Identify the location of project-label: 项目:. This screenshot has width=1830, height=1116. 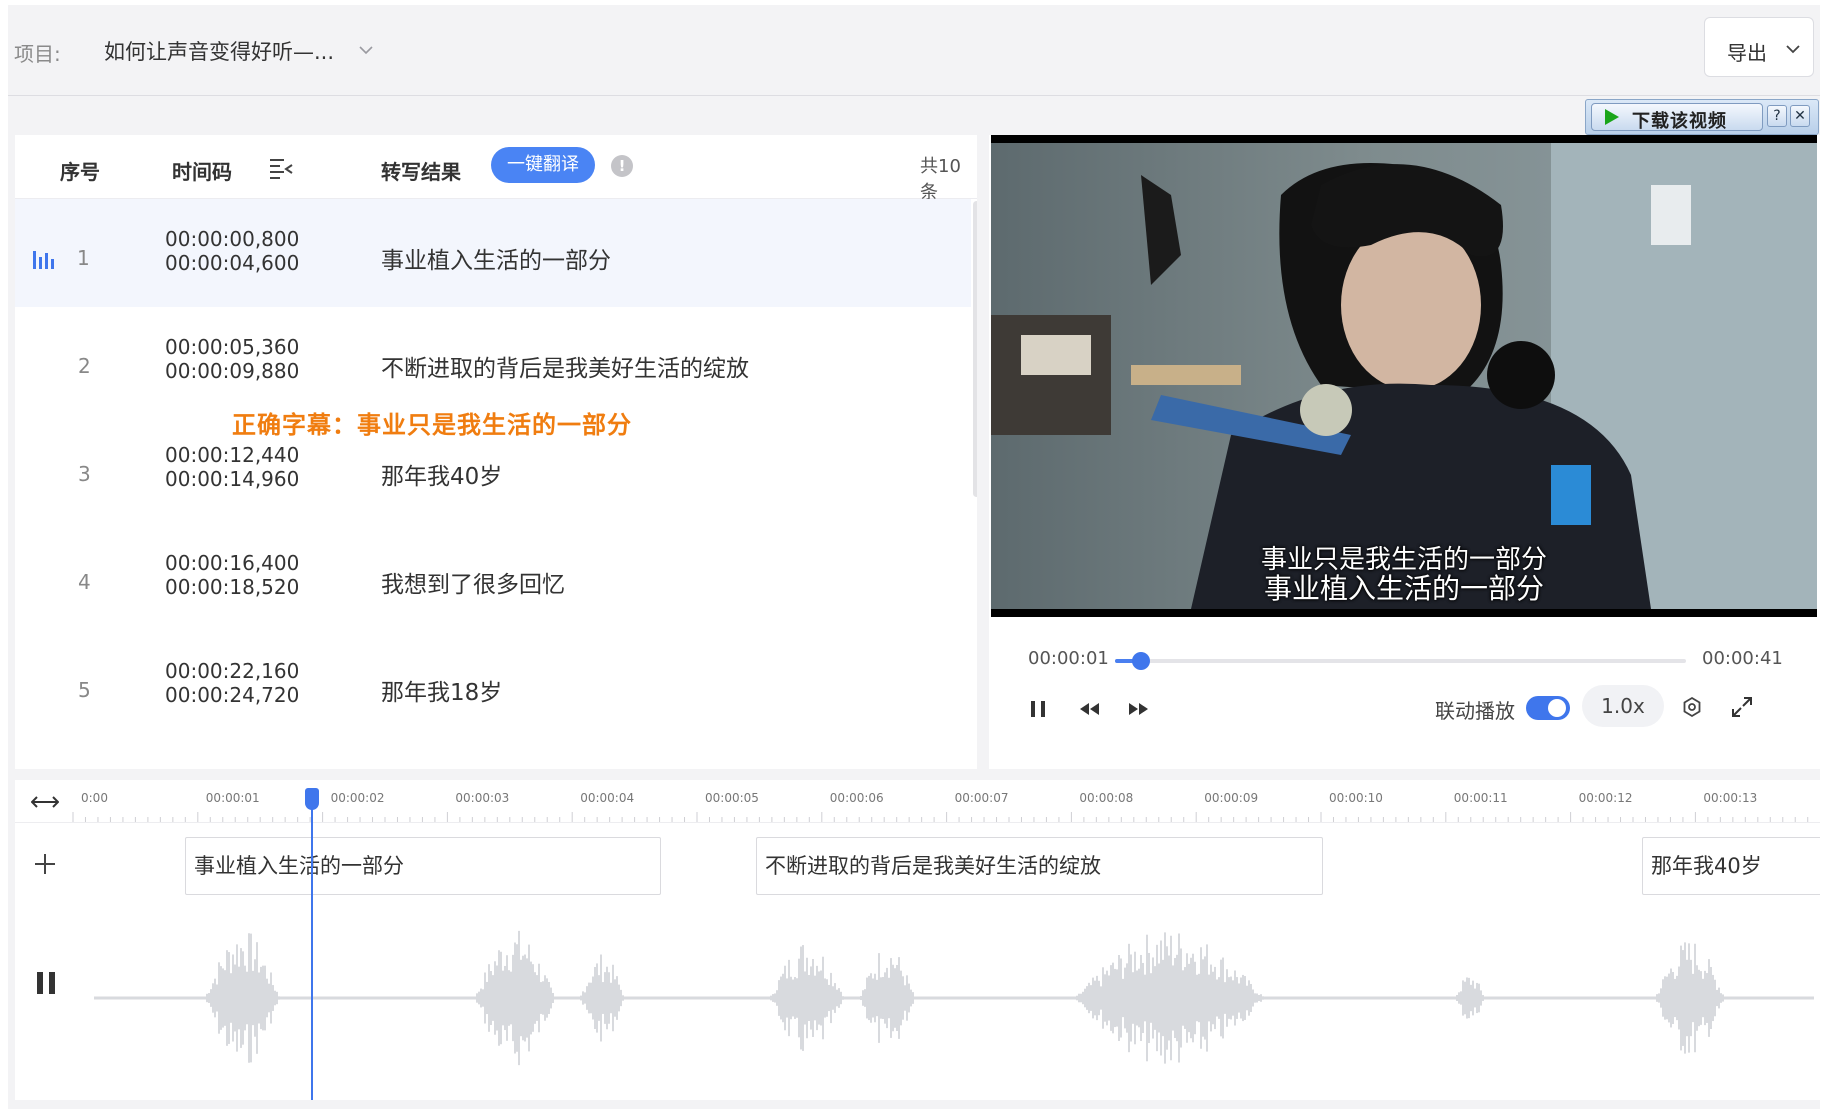
(37, 54).